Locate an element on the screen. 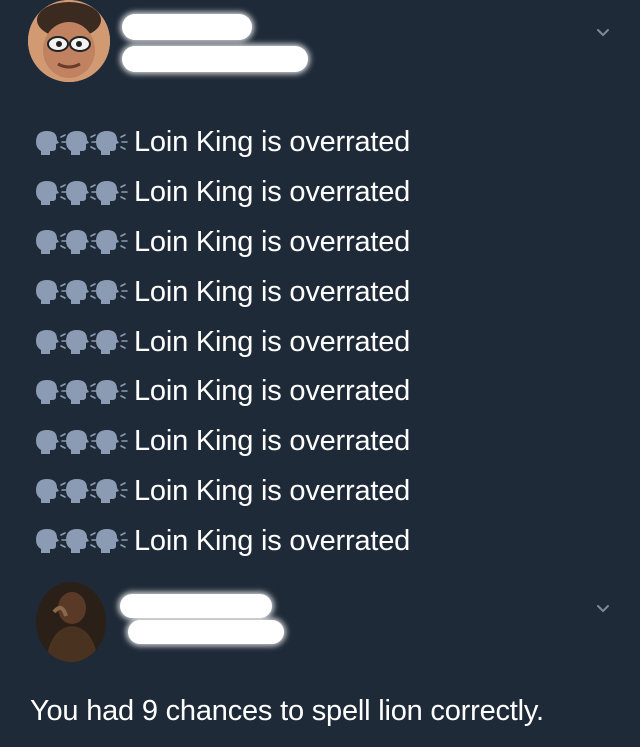  photo-portrait-icon is located at coordinates (71, 622).